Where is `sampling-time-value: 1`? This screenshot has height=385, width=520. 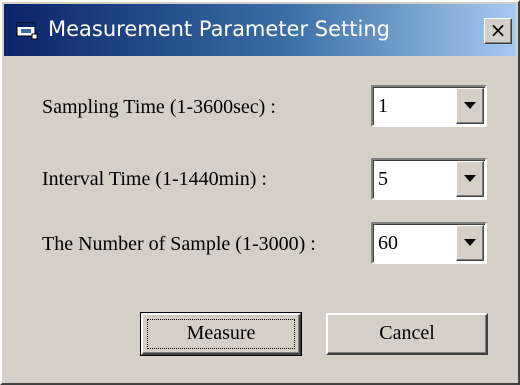 sampling-time-value: 1 is located at coordinates (383, 106).